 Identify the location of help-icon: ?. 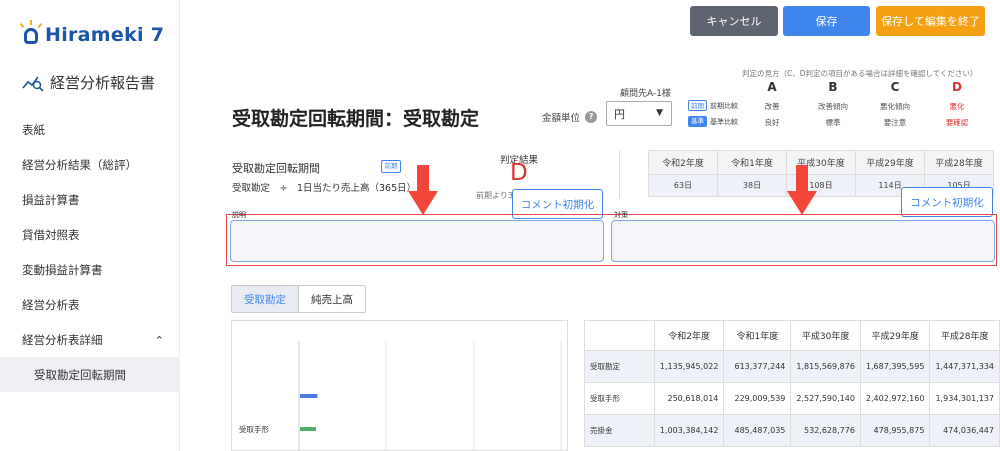
(591, 117).